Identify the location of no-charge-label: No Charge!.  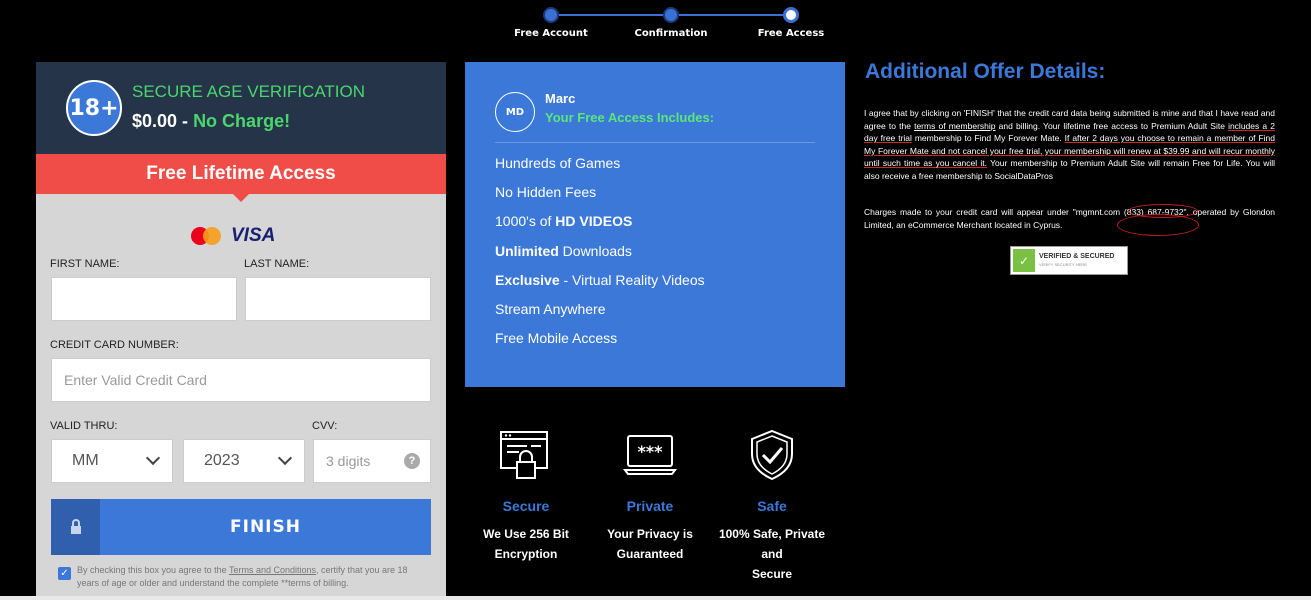
(242, 121).